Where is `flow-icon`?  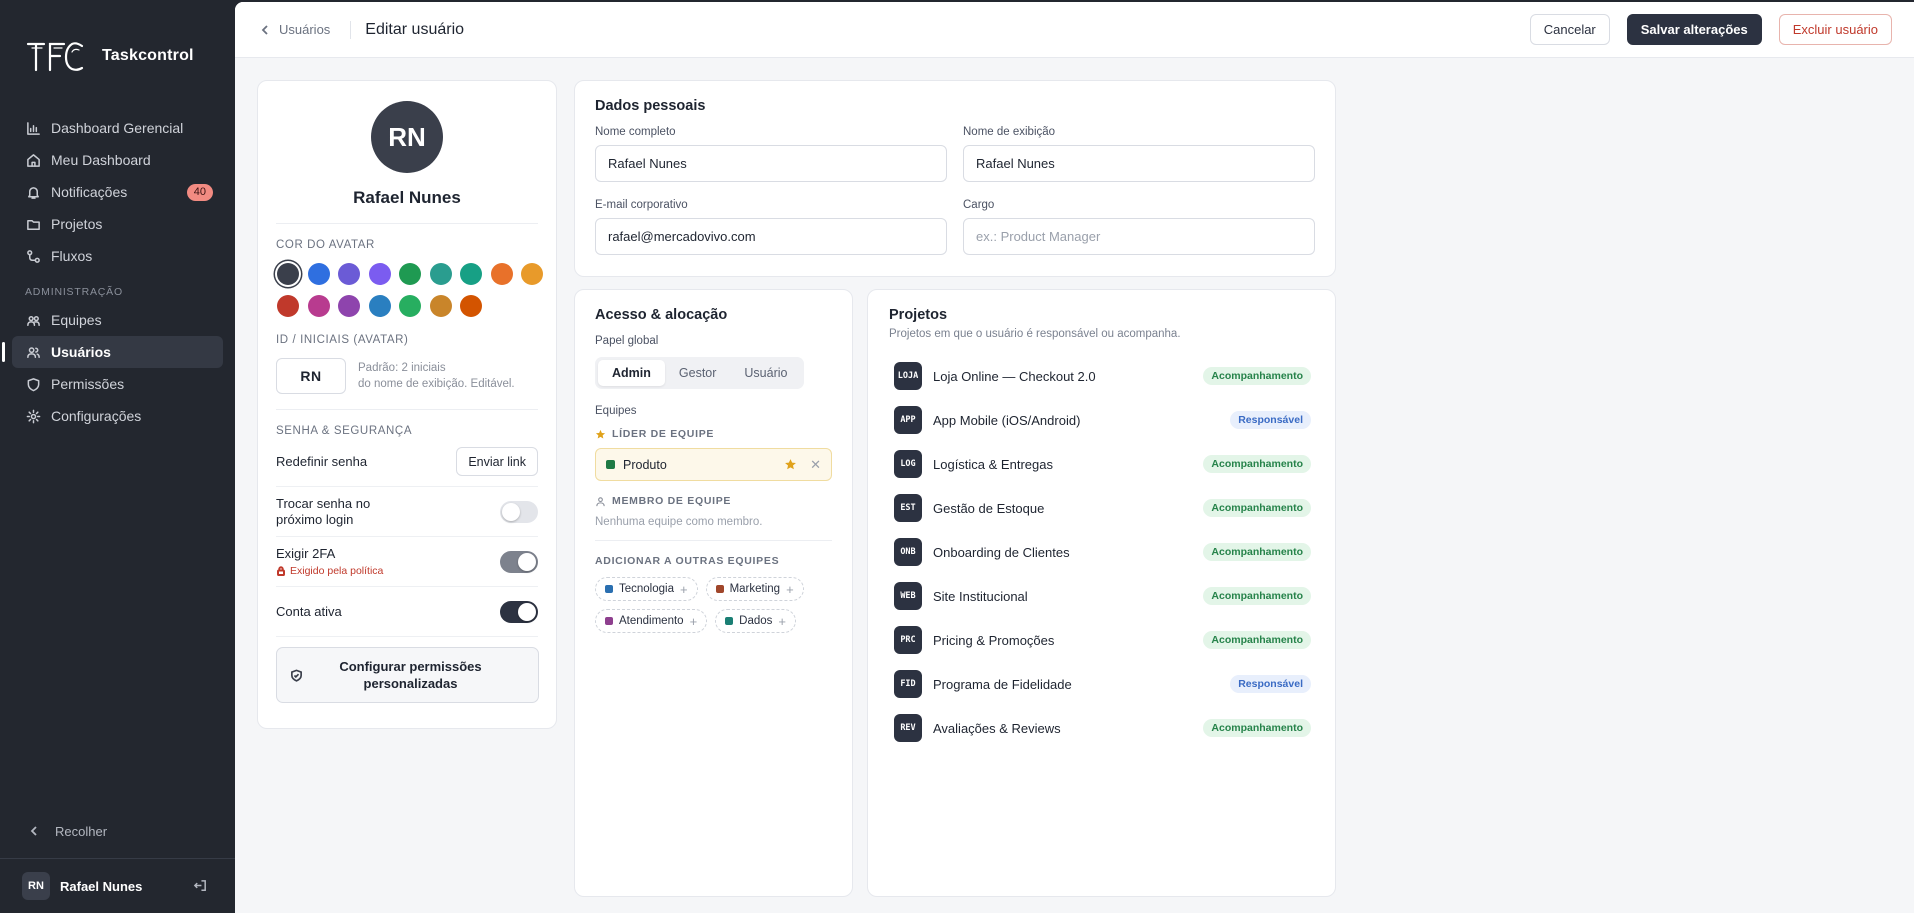
flow-icon is located at coordinates (33, 256).